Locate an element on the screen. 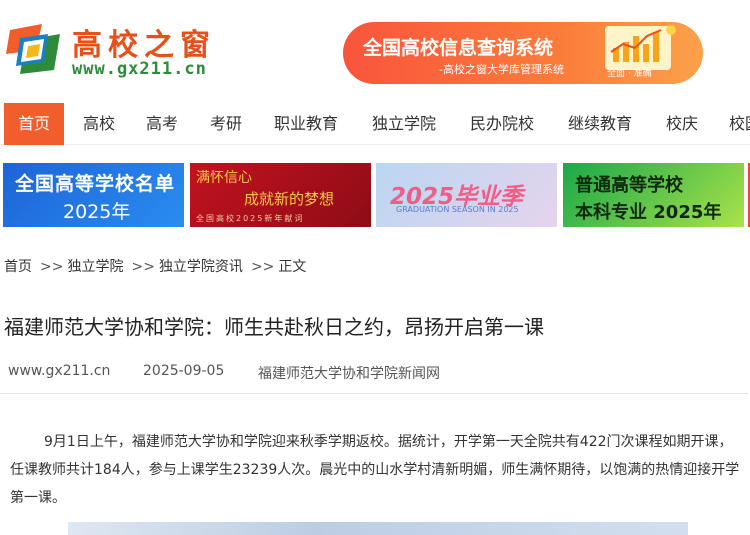 The image size is (750, 535). nav-item-colleges: 高校 is located at coordinates (99, 124).